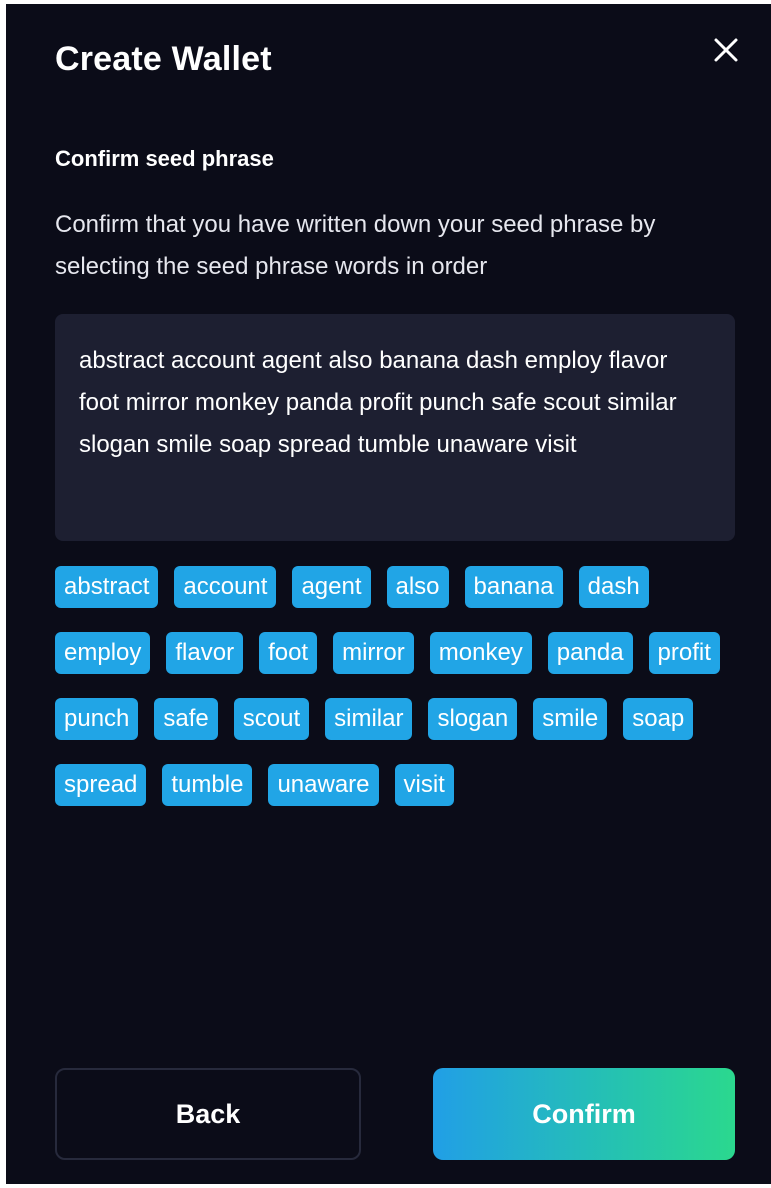 This screenshot has width=771, height=1188. I want to click on close-button, so click(726, 50).